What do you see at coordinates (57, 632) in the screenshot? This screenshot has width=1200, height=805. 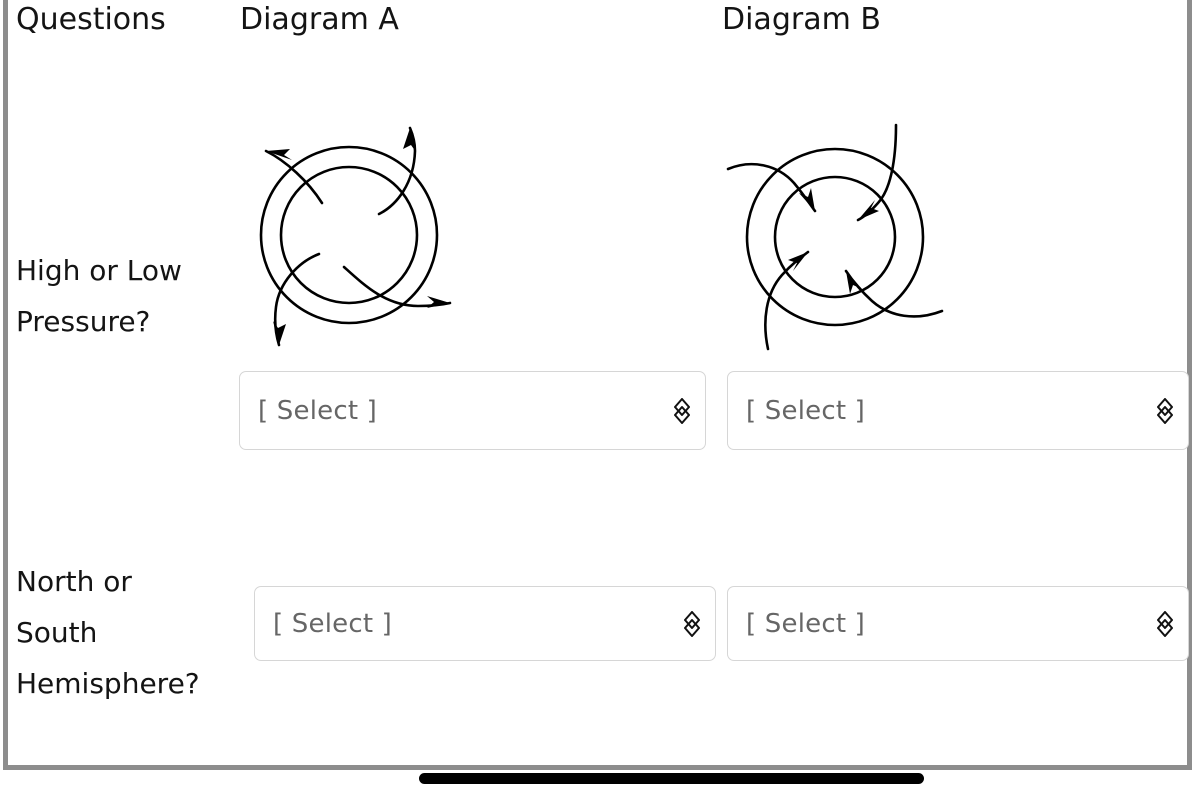 I see `question-label-hemisphere-line2: South` at bounding box center [57, 632].